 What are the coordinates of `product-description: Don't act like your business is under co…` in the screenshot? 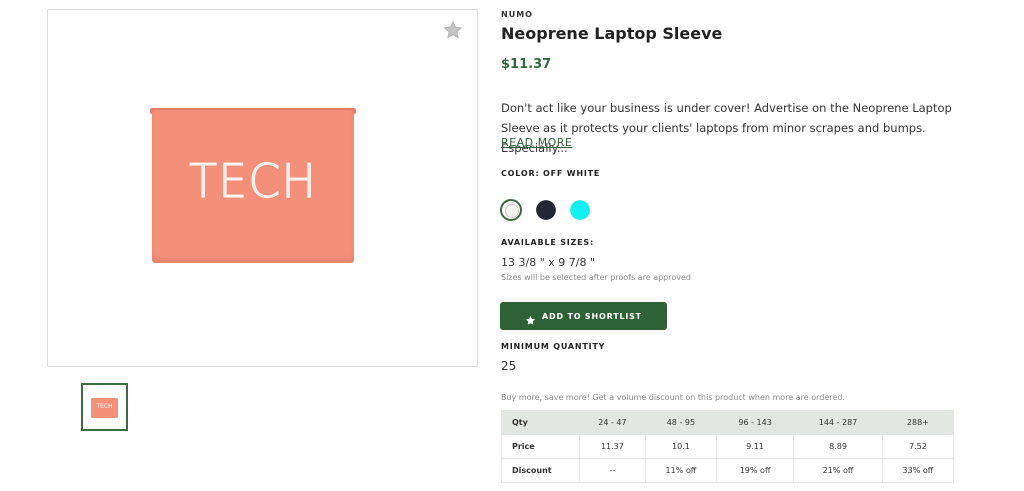 It's located at (726, 128).